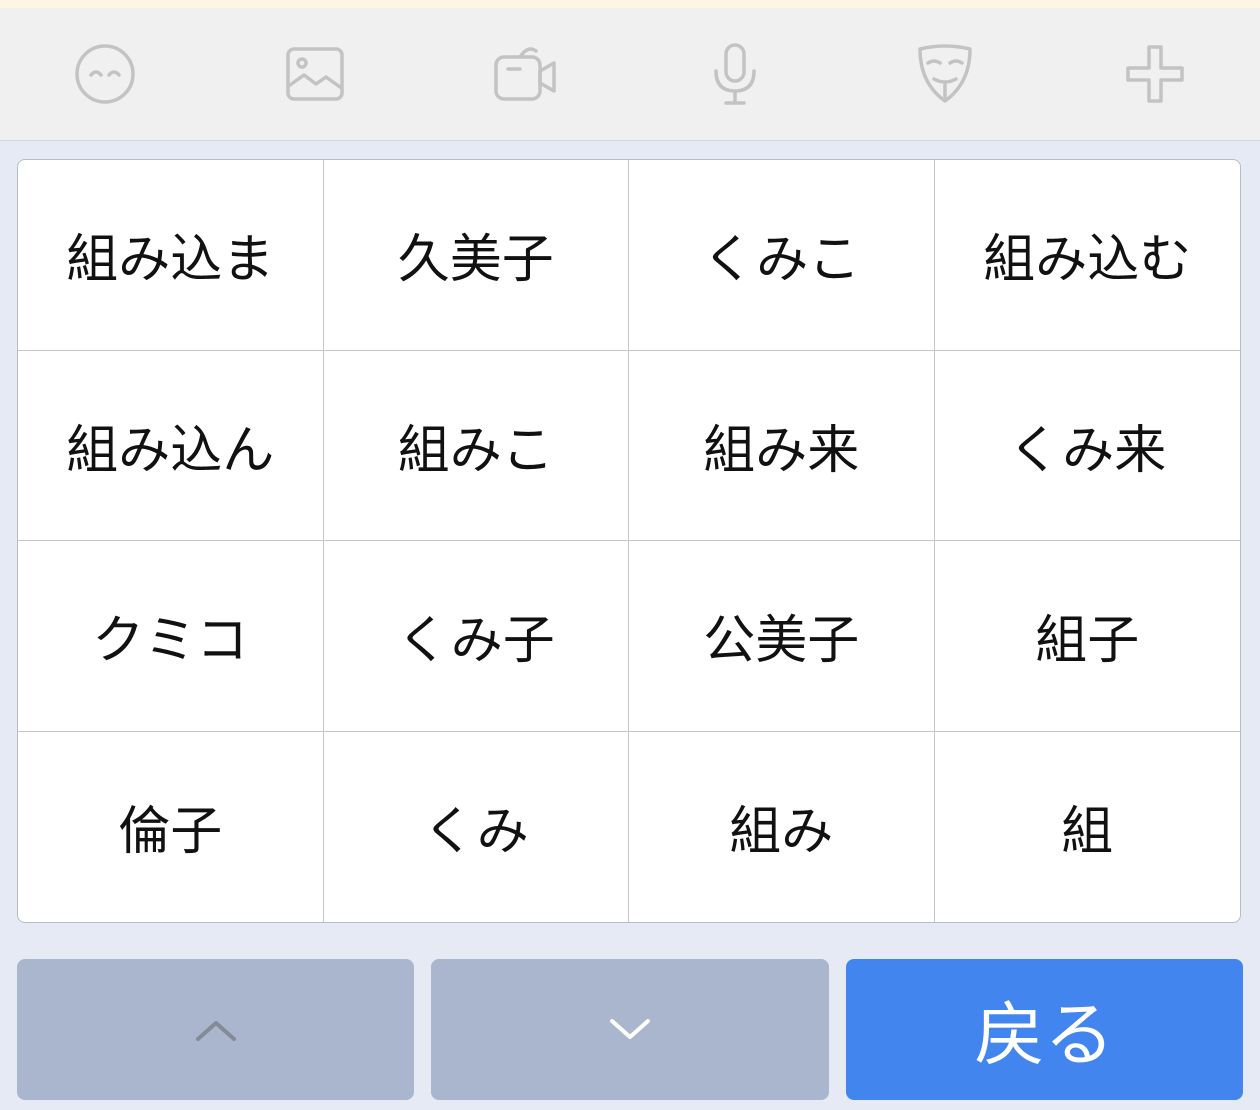  I want to click on candidate-item: 倫子, so click(171, 826).